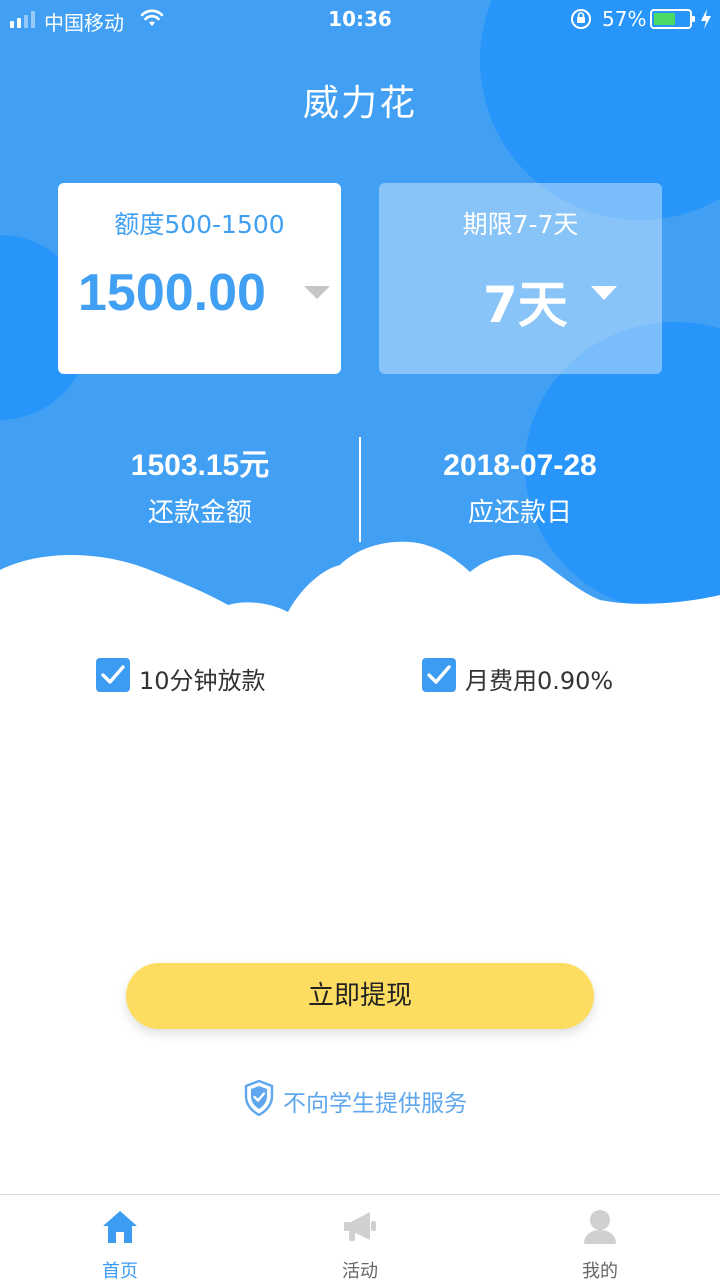  I want to click on tab-label: 活动, so click(360, 1270).